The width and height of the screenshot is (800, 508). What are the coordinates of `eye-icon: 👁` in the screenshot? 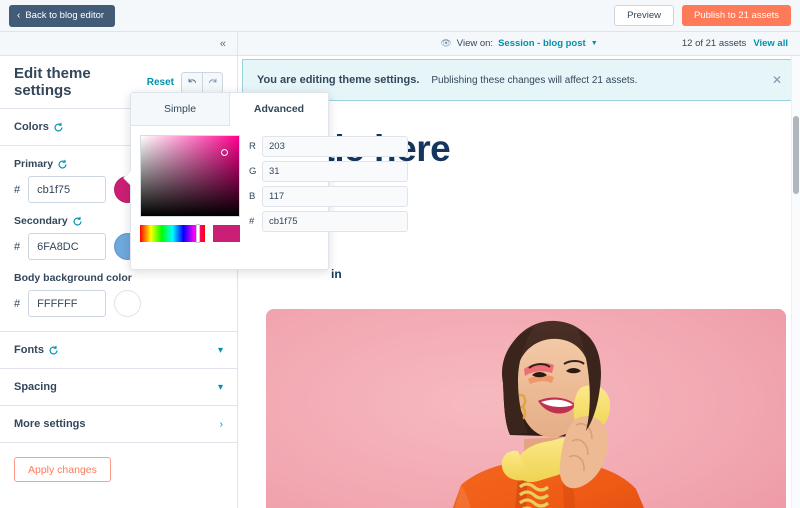 It's located at (446, 43).